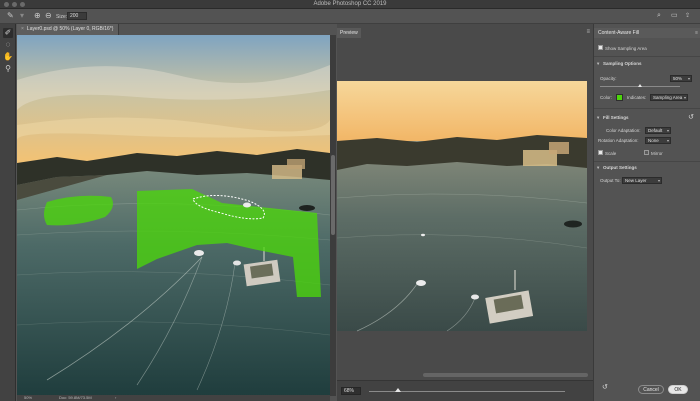 This screenshot has width=700, height=401. What do you see at coordinates (77, 16) in the screenshot?
I see `brush-size-input: 200` at bounding box center [77, 16].